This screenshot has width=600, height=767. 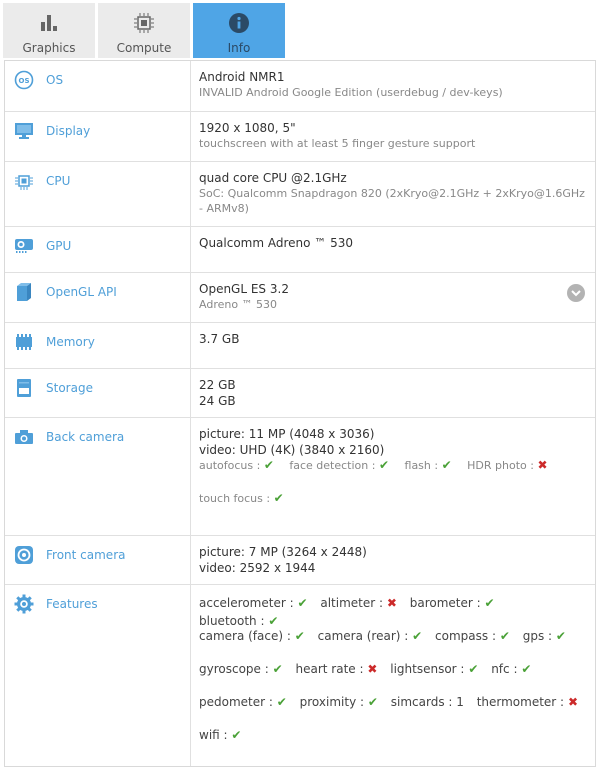 I want to click on label-cell: Display, so click(x=98, y=136).